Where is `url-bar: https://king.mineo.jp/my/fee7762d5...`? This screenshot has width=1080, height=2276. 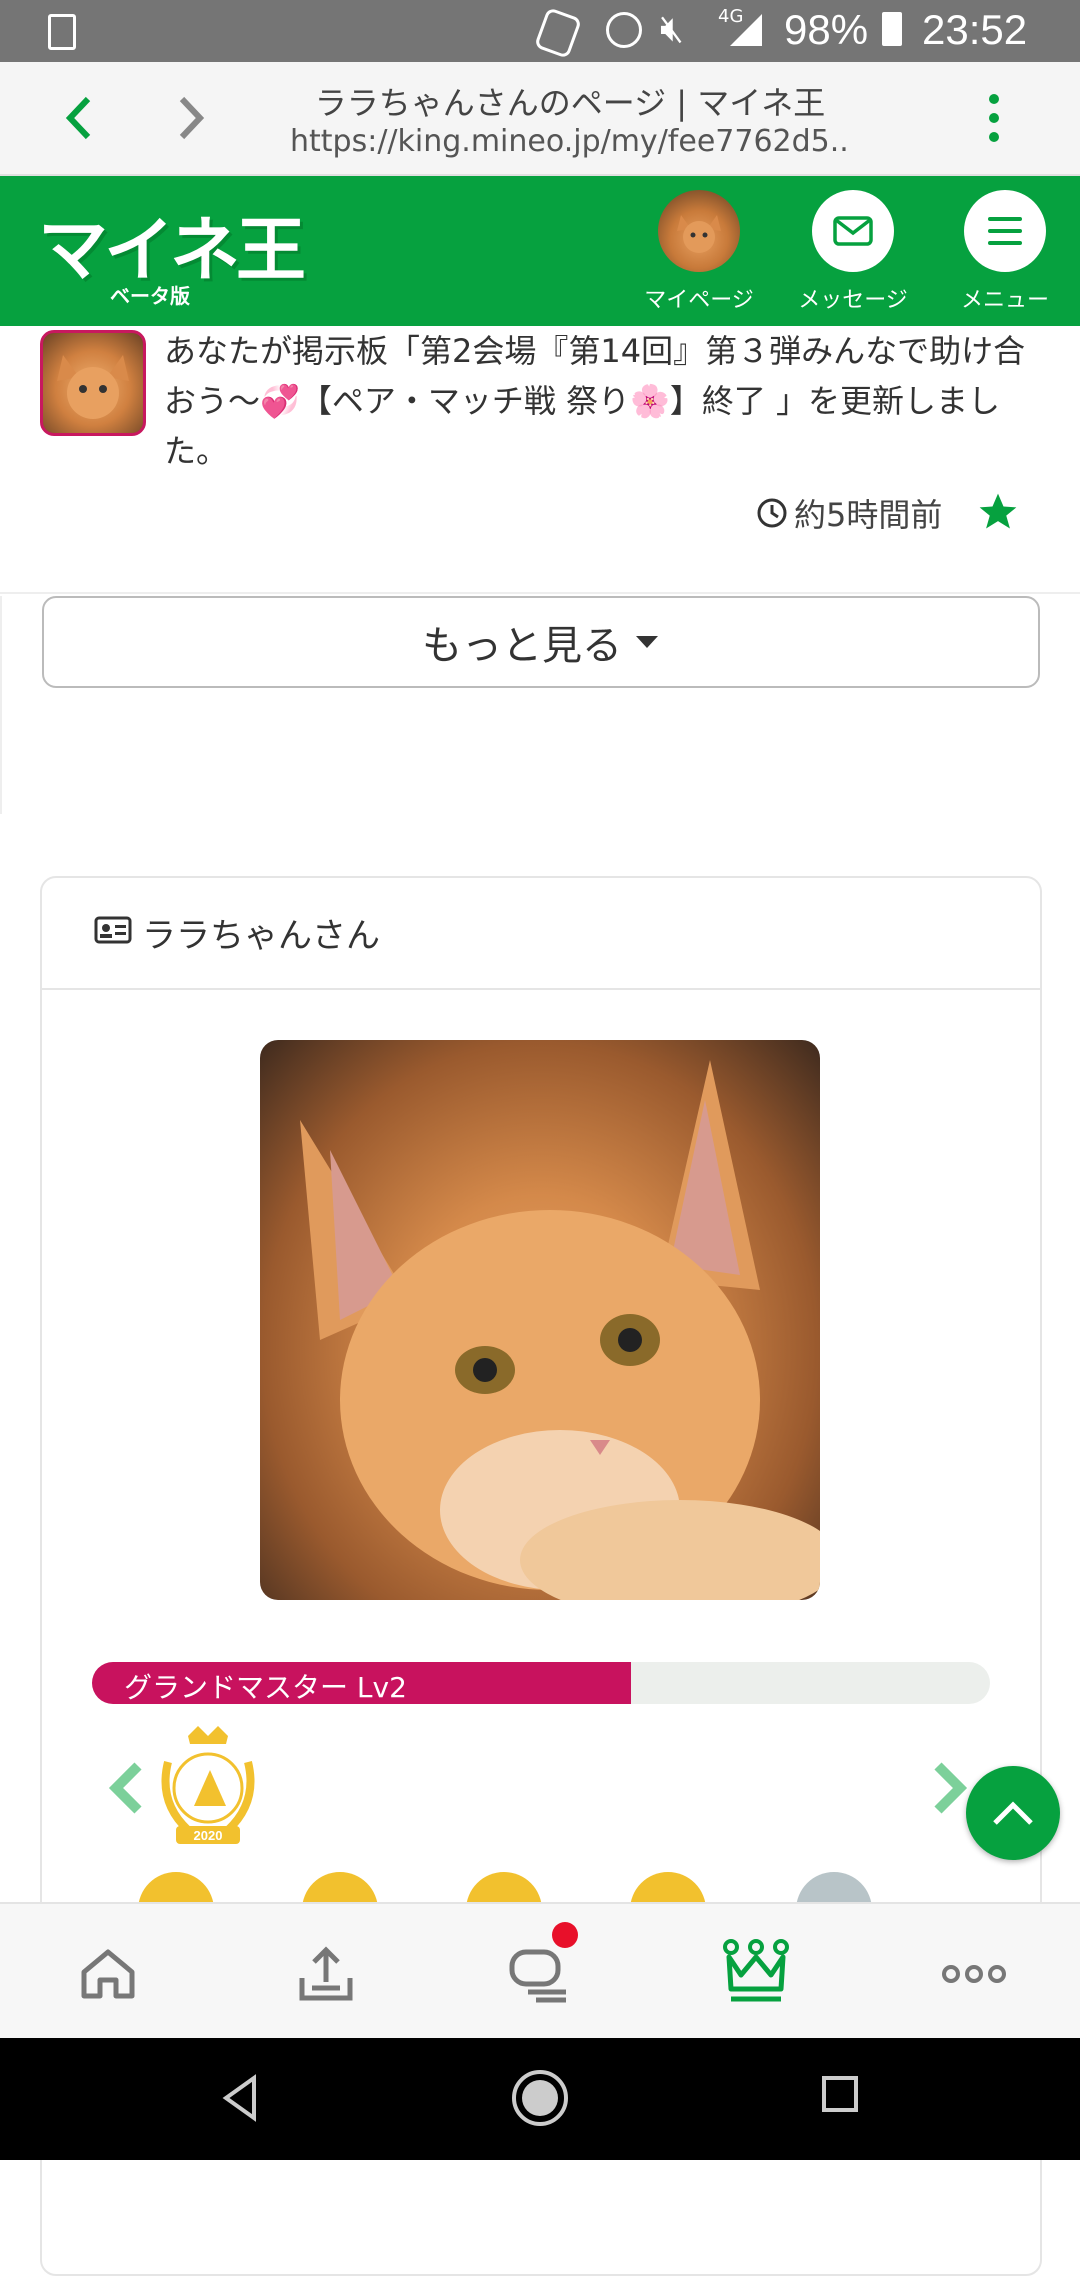 url-bar: https://king.mineo.jp/my/fee7762d5... is located at coordinates (570, 141).